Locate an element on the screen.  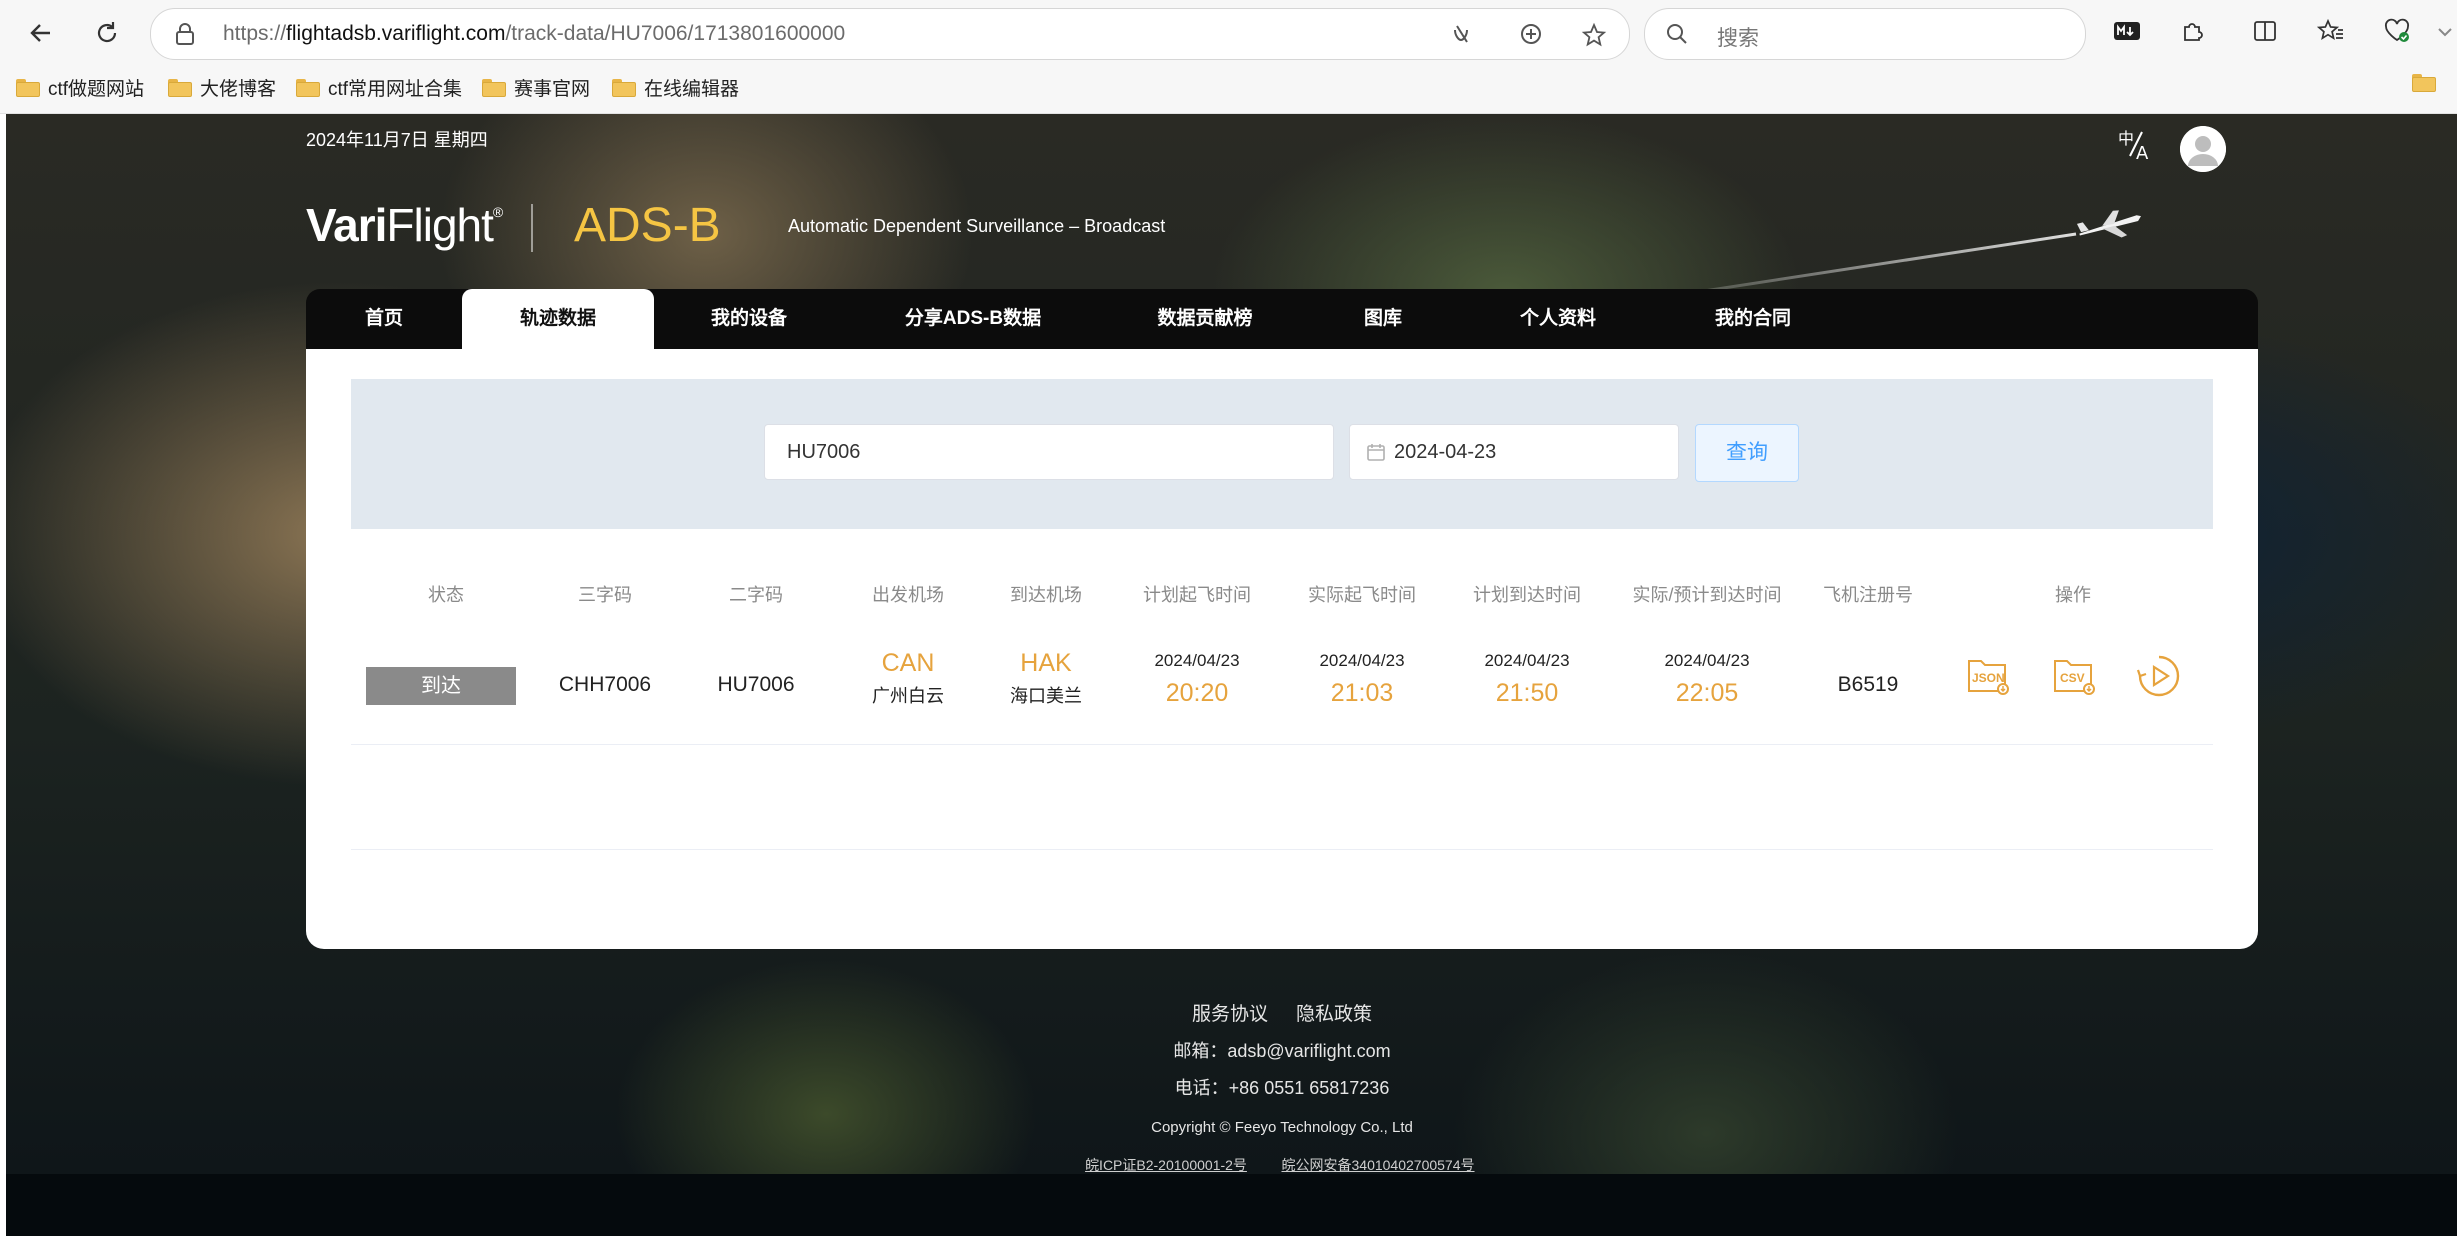
favorite-star-icon is located at coordinates (1594, 35).